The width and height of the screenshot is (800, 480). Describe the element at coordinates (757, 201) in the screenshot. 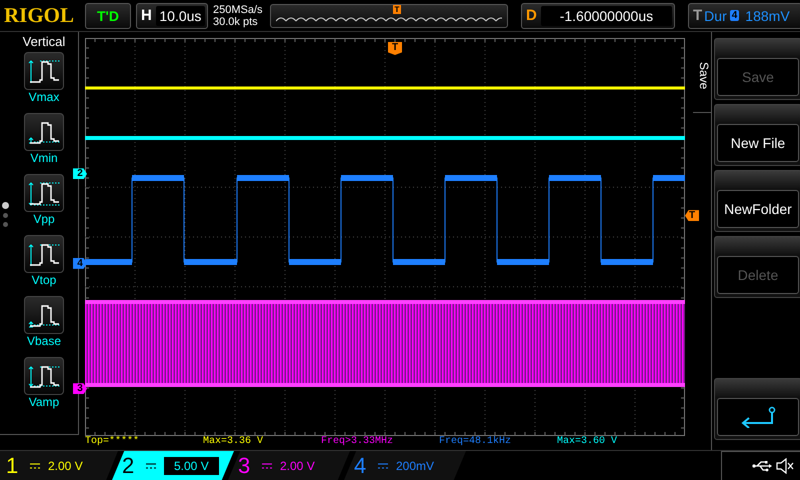

I see `menu-button: NewFolder` at that location.